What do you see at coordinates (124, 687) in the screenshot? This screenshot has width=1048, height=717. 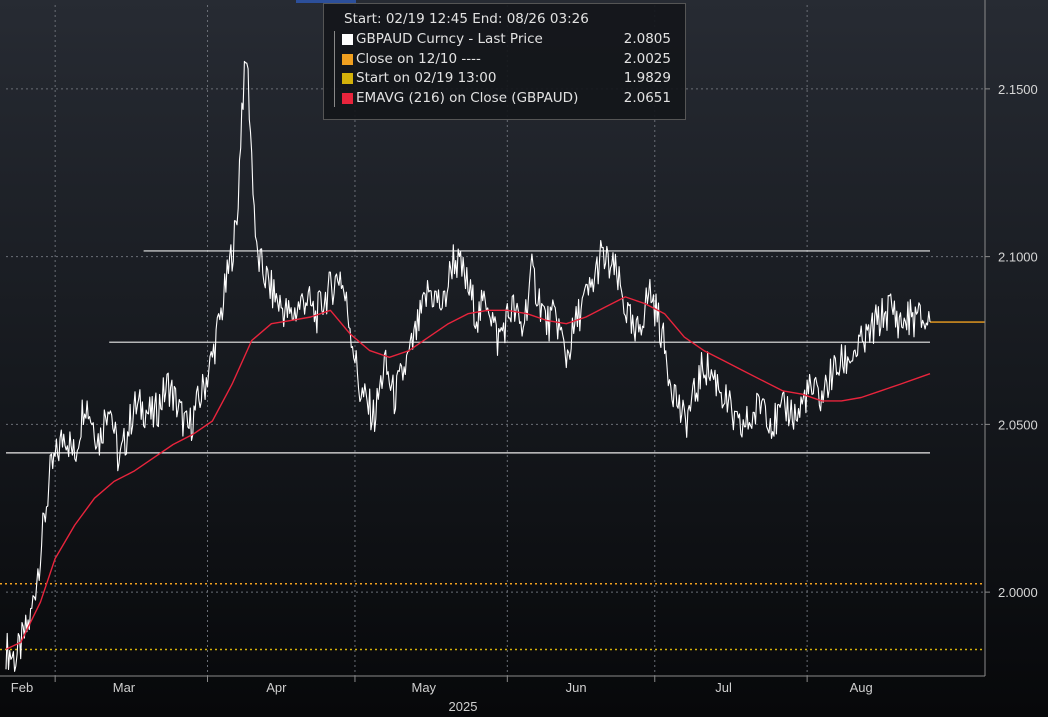 I see `x-tick-label: Mar` at bounding box center [124, 687].